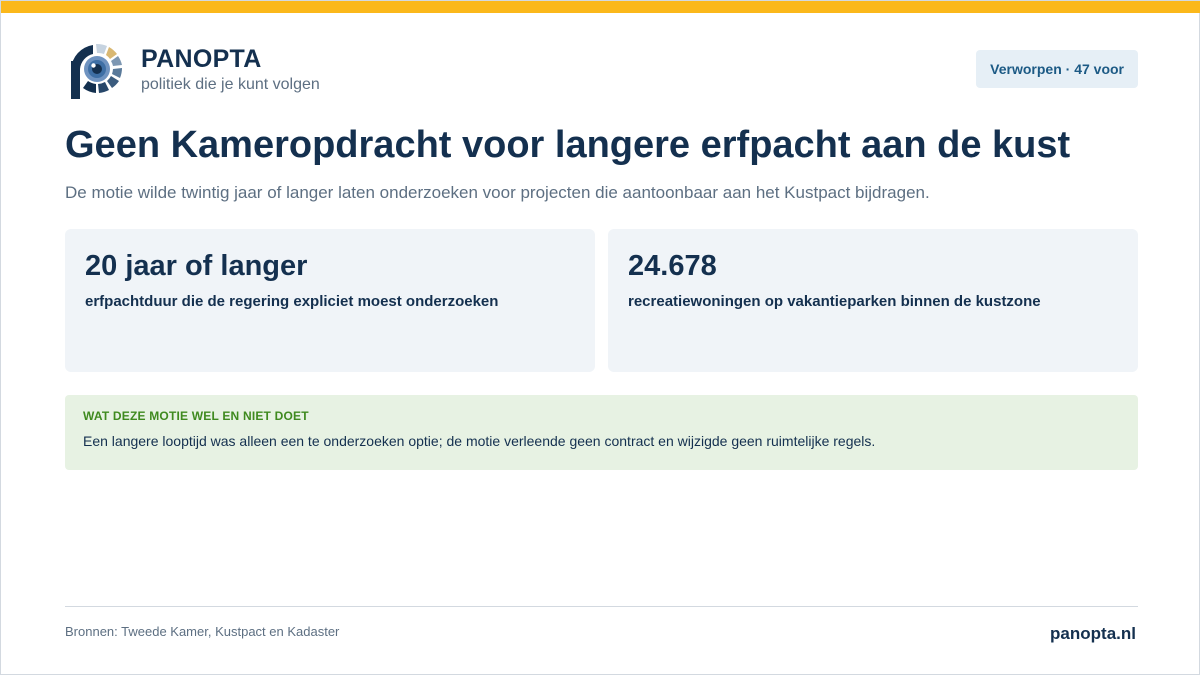 Image resolution: width=1200 pixels, height=675 pixels. What do you see at coordinates (601, 606) in the screenshot?
I see `footer-divider` at bounding box center [601, 606].